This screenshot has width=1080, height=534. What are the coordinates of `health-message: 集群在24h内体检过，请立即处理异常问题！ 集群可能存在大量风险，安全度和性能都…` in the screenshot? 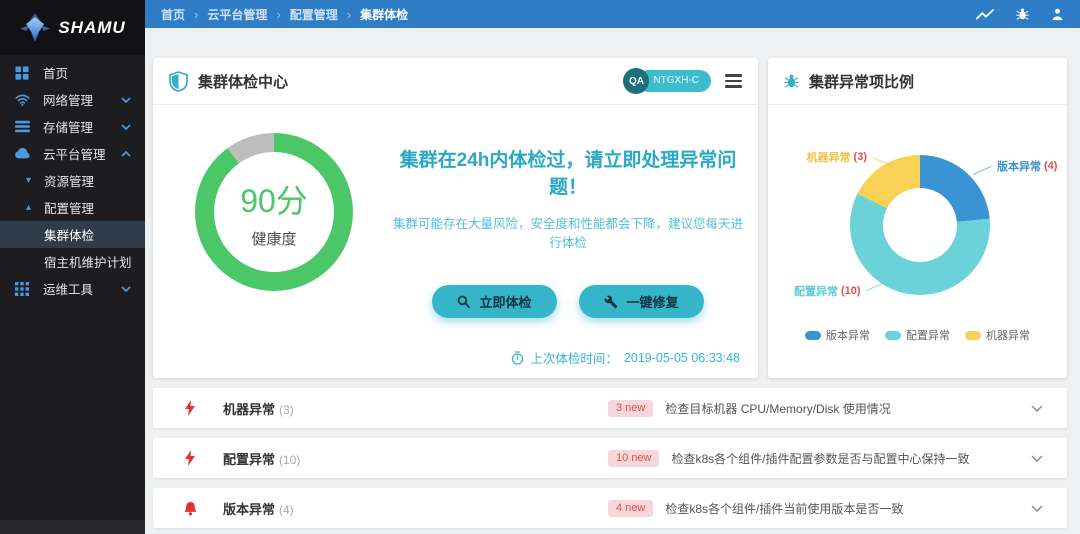 It's located at (568, 231).